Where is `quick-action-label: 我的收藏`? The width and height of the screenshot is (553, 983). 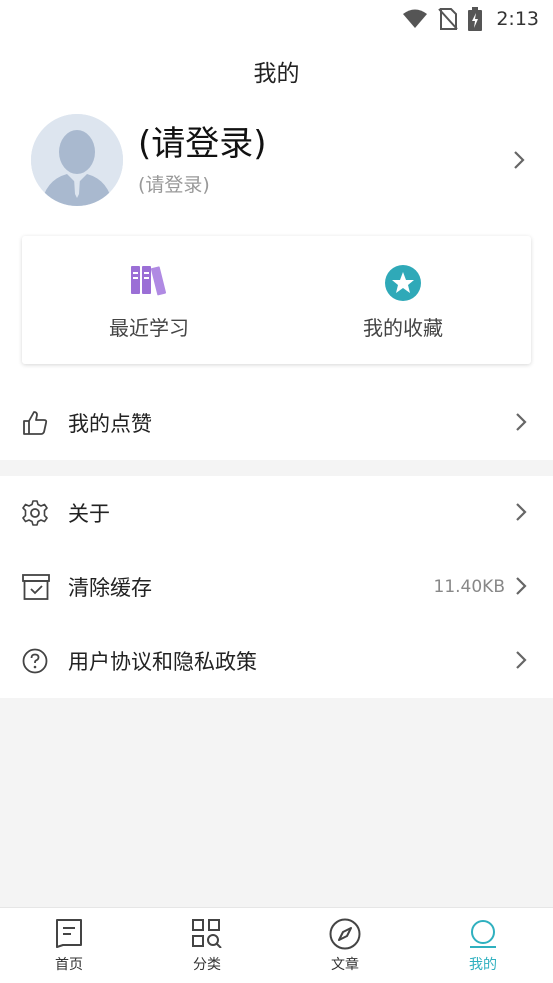
quick-action-label: 我的收藏 is located at coordinates (403, 328).